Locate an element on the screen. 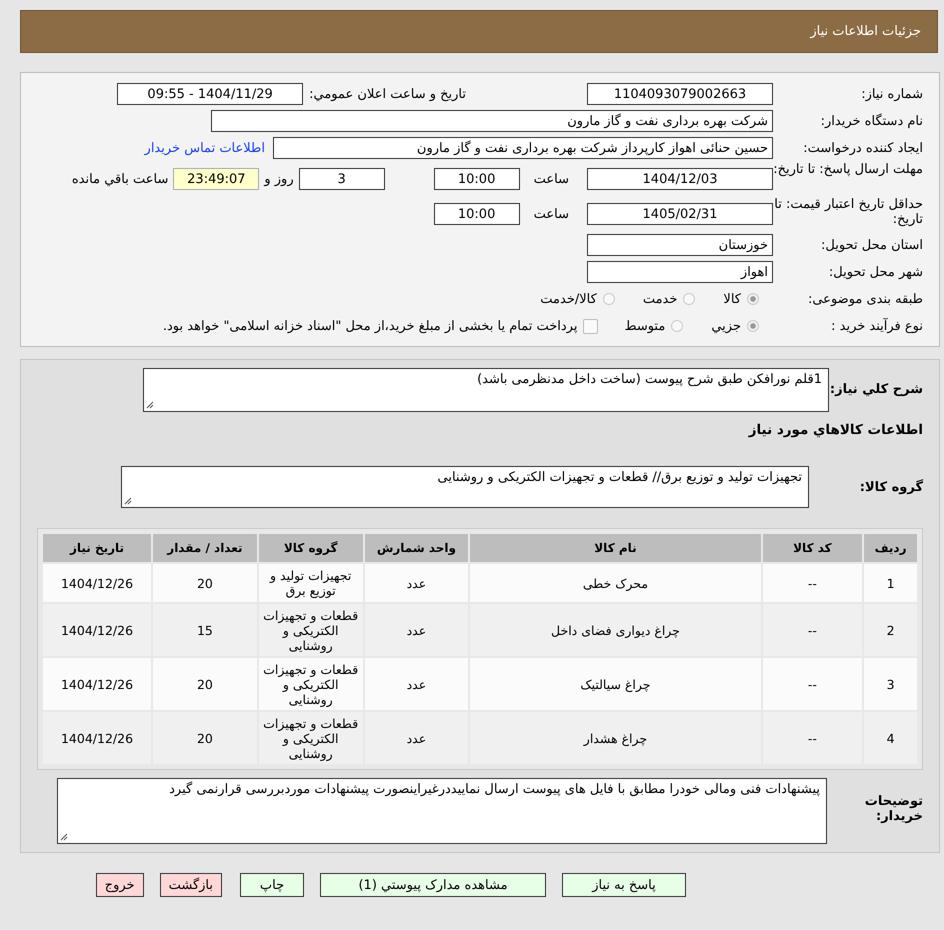  field-label: طبقه بندی موضوعی: is located at coordinates (864, 299).